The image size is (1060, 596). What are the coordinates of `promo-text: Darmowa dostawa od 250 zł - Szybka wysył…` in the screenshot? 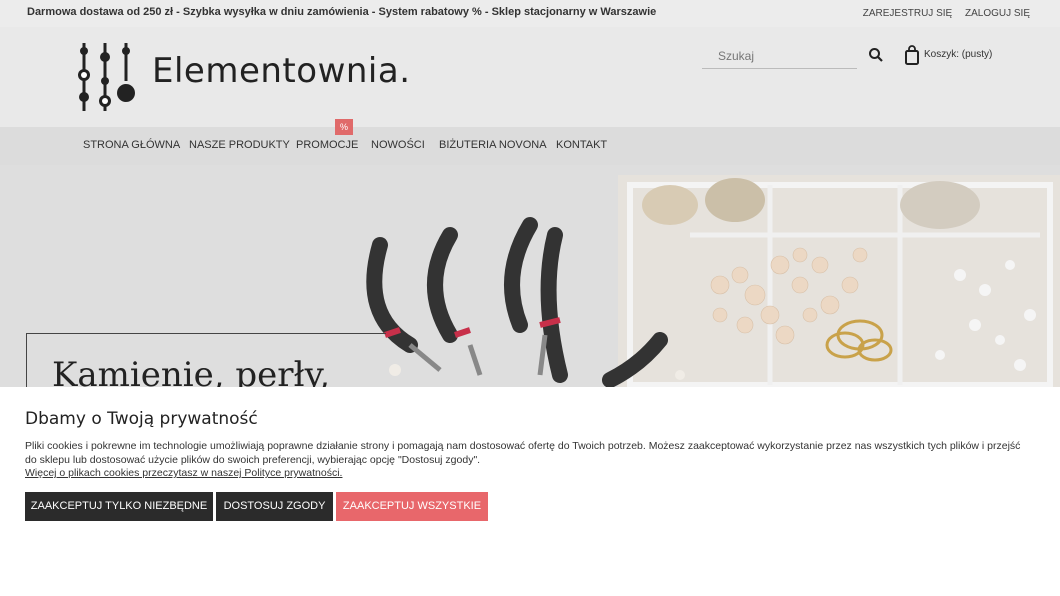 It's located at (342, 12).